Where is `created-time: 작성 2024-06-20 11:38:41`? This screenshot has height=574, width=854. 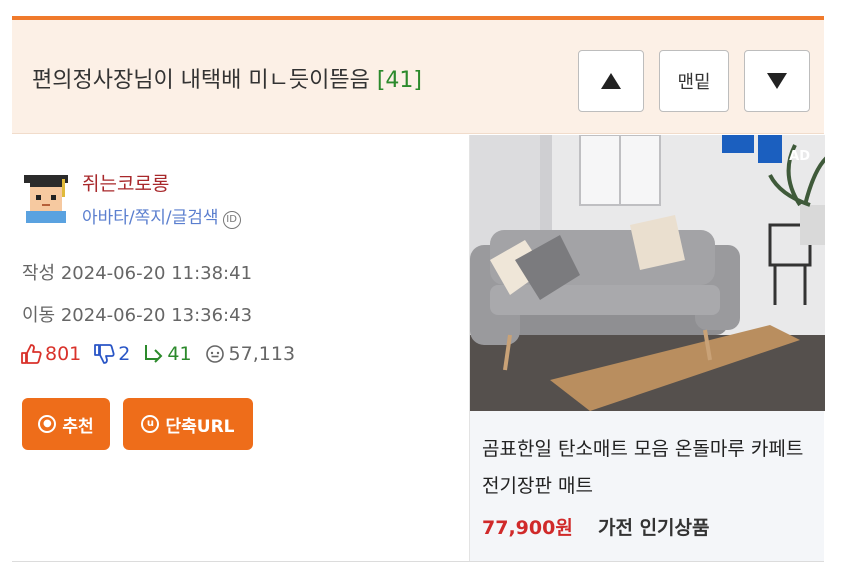 created-time: 작성 2024-06-20 11:38:41 is located at coordinates (137, 272).